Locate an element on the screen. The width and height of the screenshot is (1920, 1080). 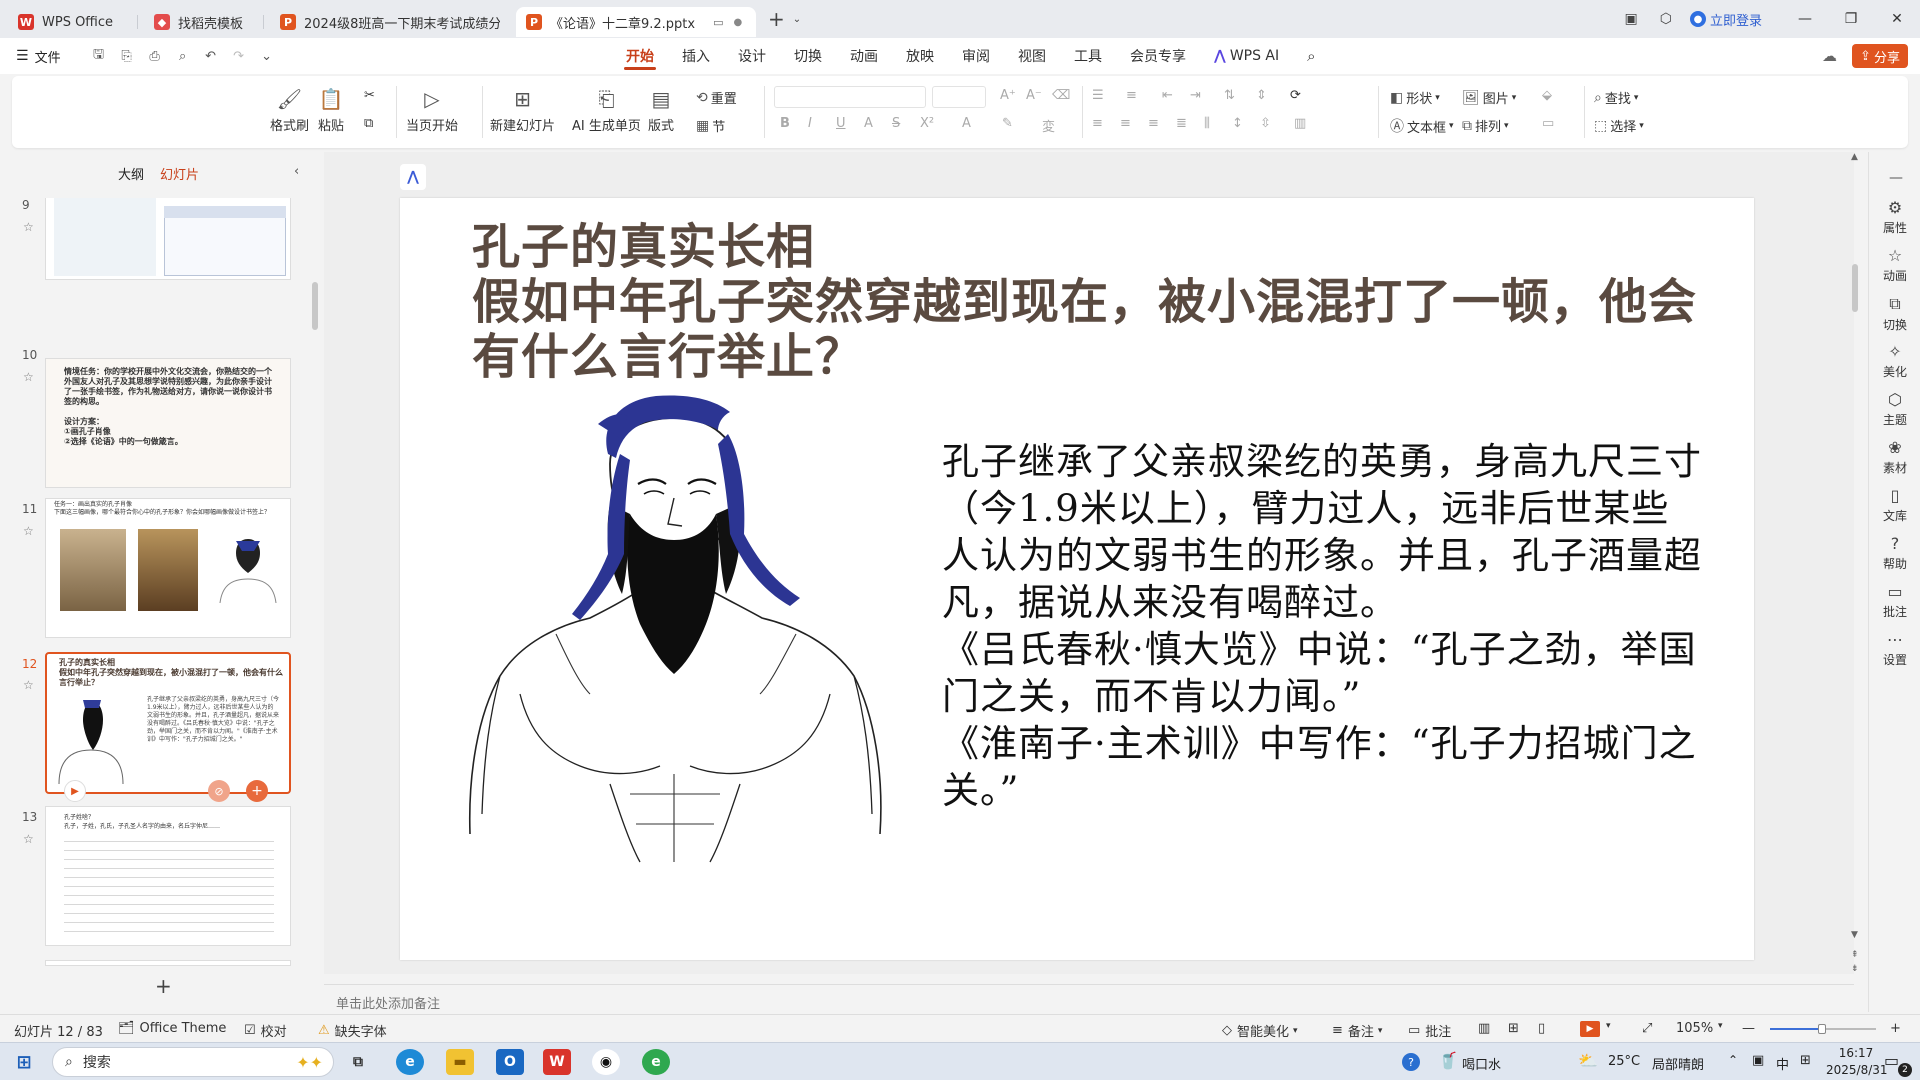
wps-taskbar-icon: W is located at coordinates (557, 1062).